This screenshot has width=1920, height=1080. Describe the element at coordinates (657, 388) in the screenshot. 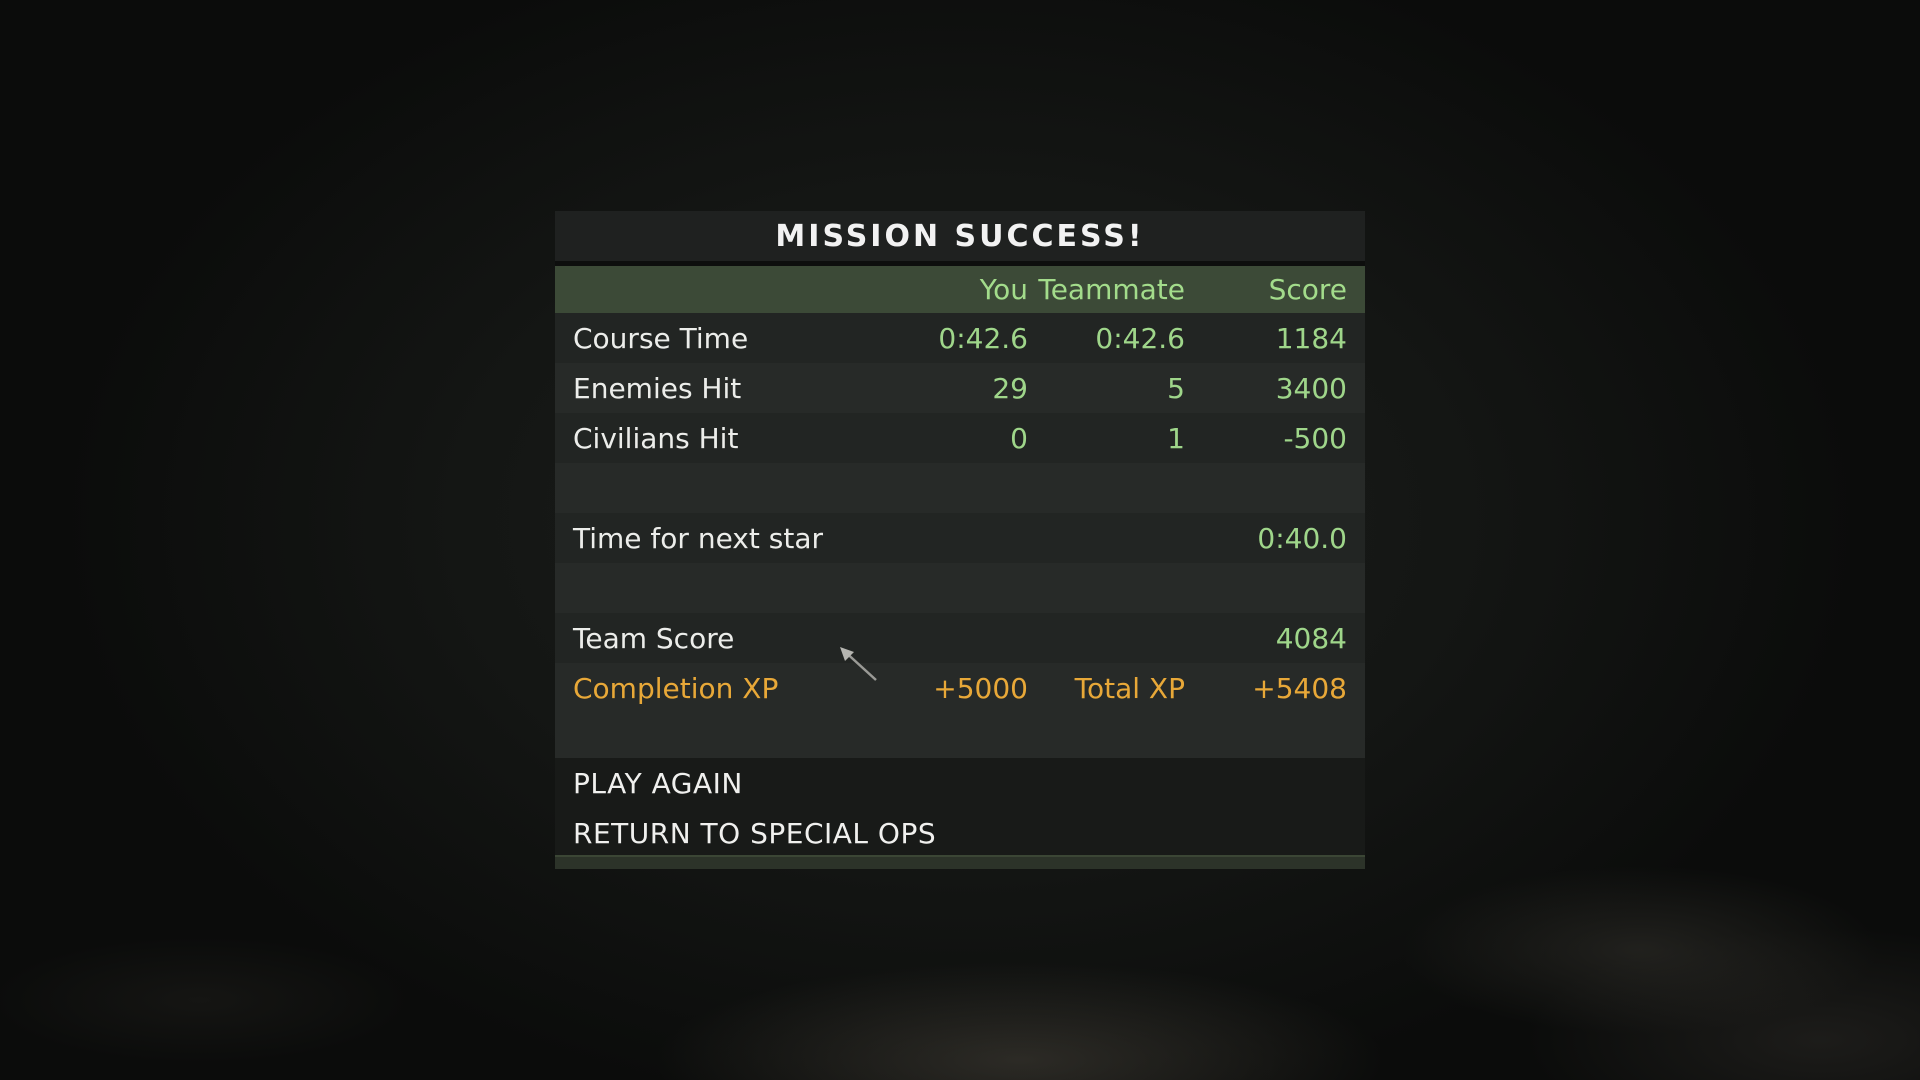

I see `stat-label: Enemies Hit` at that location.